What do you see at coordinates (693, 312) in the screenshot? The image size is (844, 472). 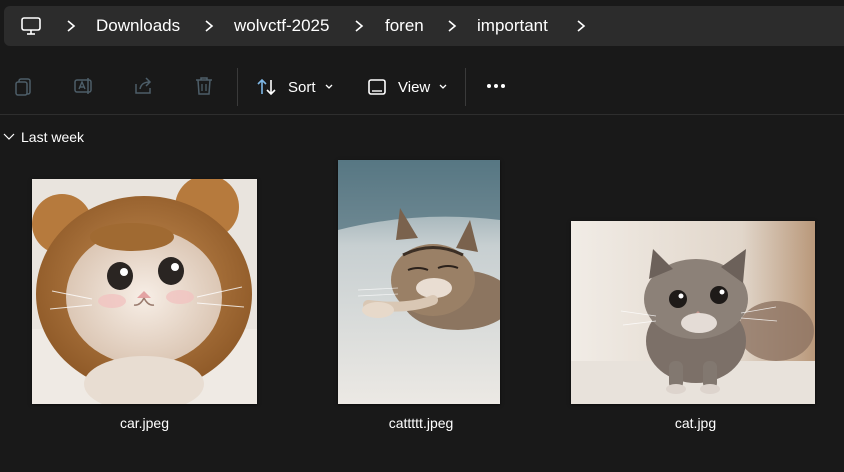 I see `file-thumbnail-cat` at bounding box center [693, 312].